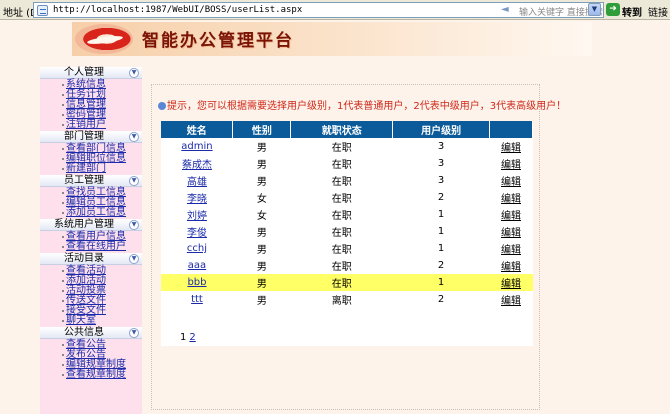 This screenshot has height=414, width=670. I want to click on sidebar-item: 添加员工信息, so click(102, 213).